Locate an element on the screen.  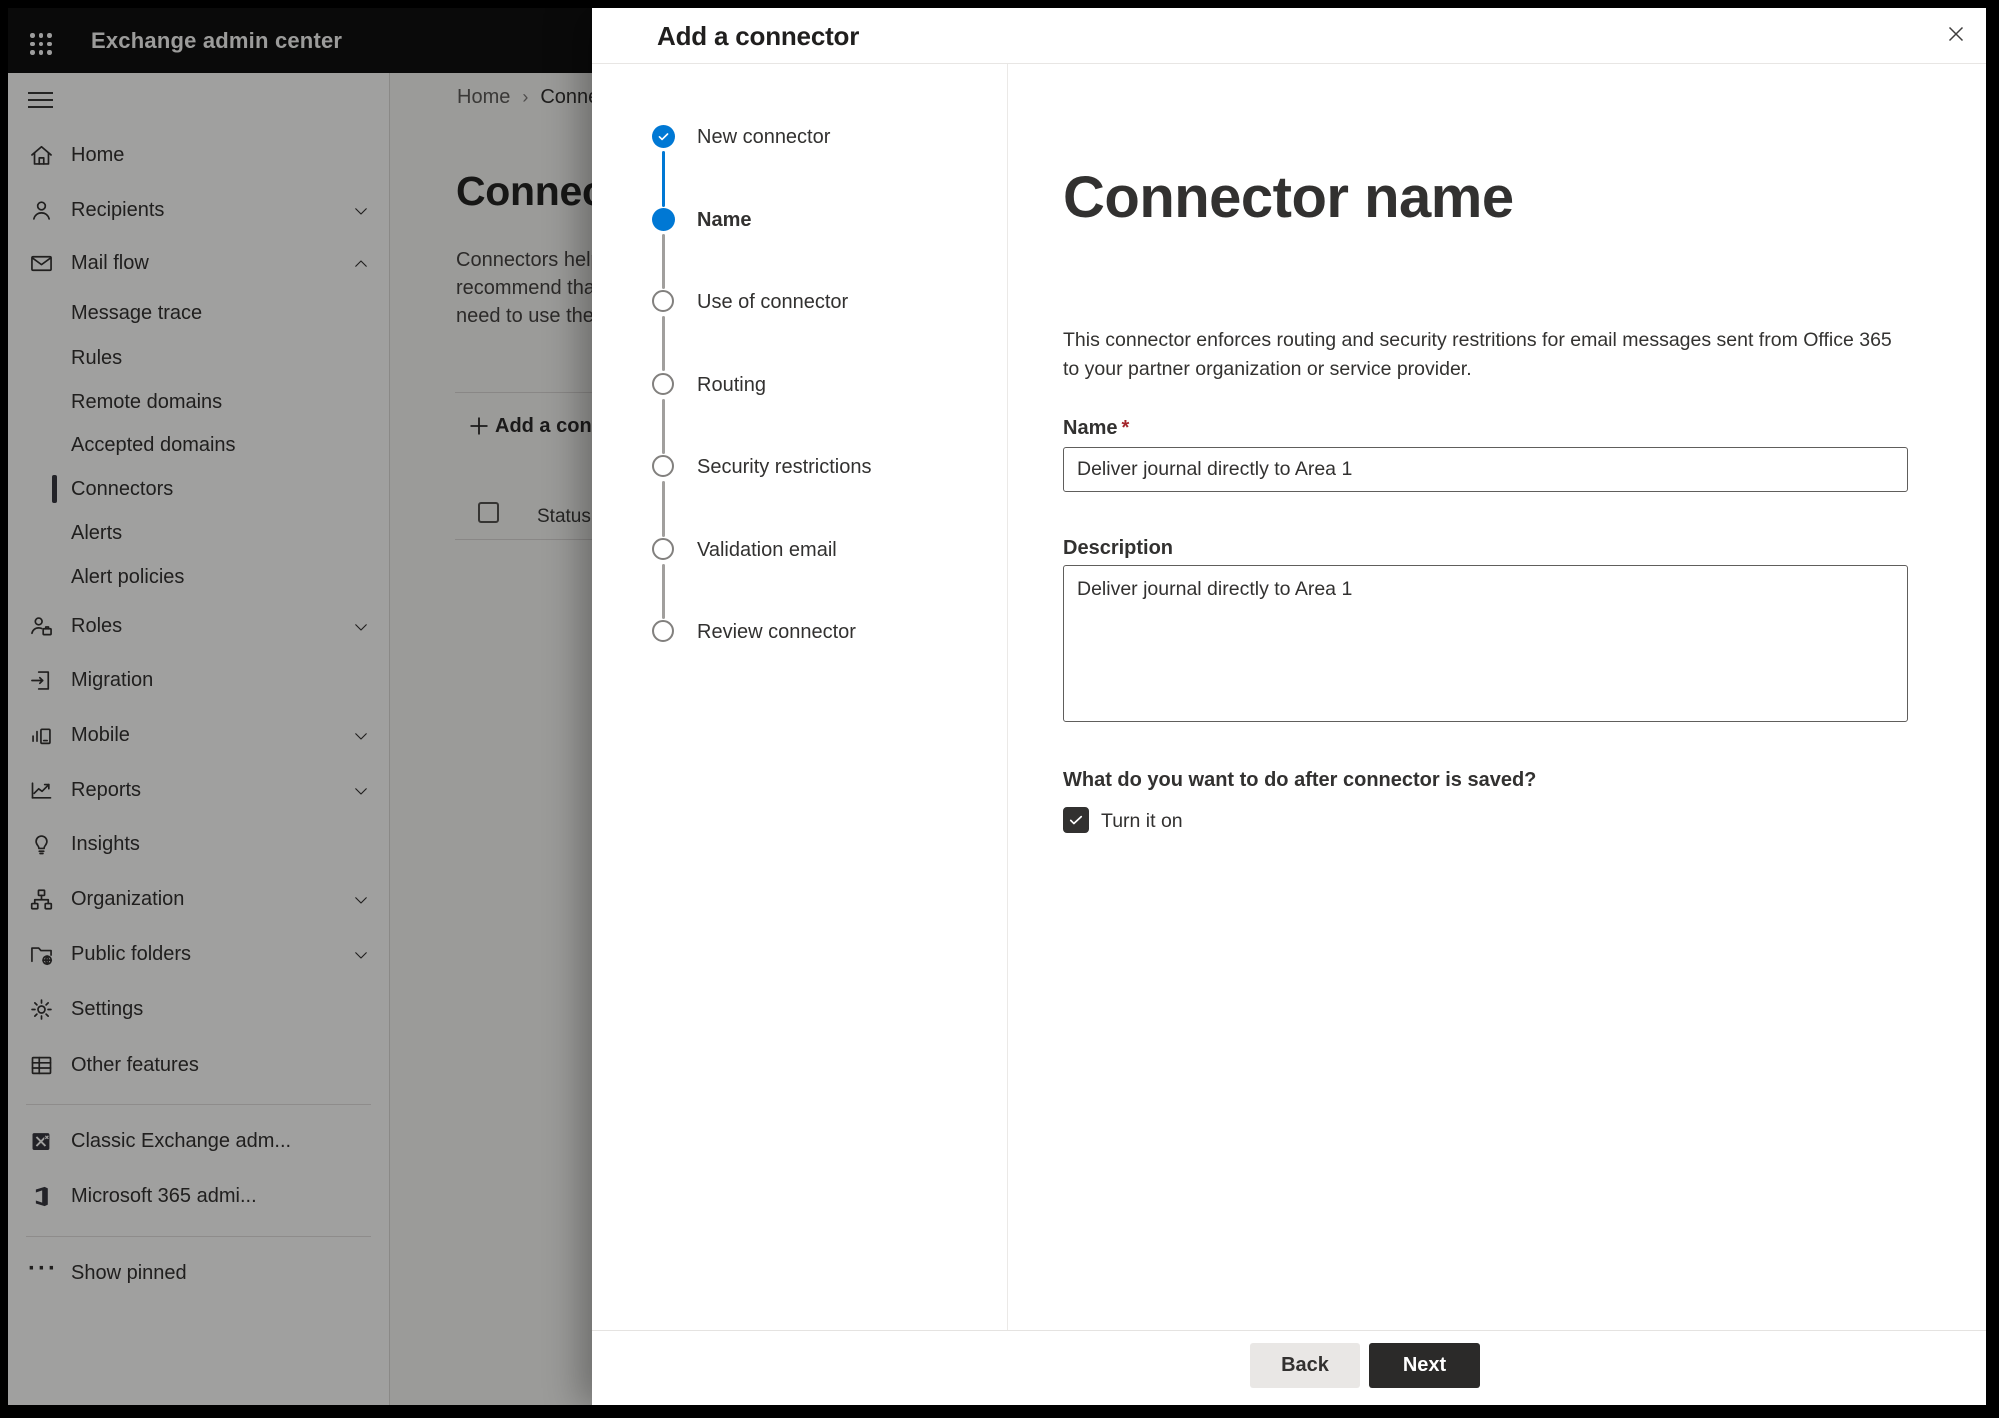
wizard-step-new-connector: New connector is located at coordinates (799, 137).